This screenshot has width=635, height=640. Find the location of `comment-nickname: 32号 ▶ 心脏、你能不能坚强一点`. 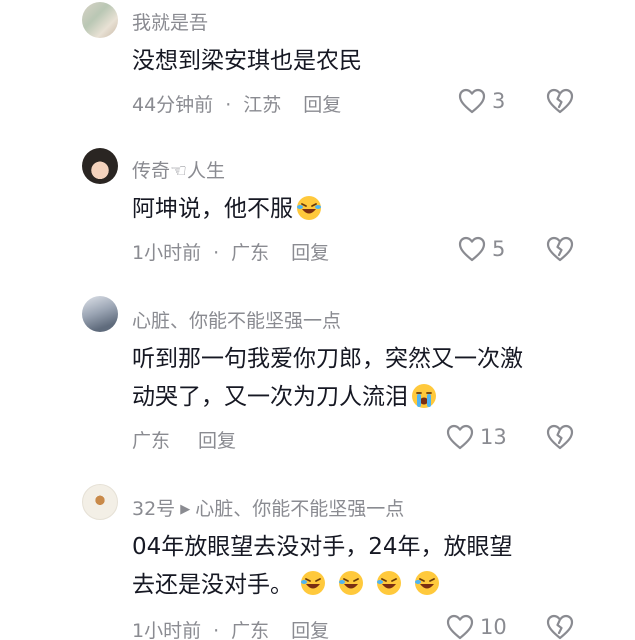

comment-nickname: 32号 ▶ 心脏、你能不能坚强一点 is located at coordinates (268, 507).